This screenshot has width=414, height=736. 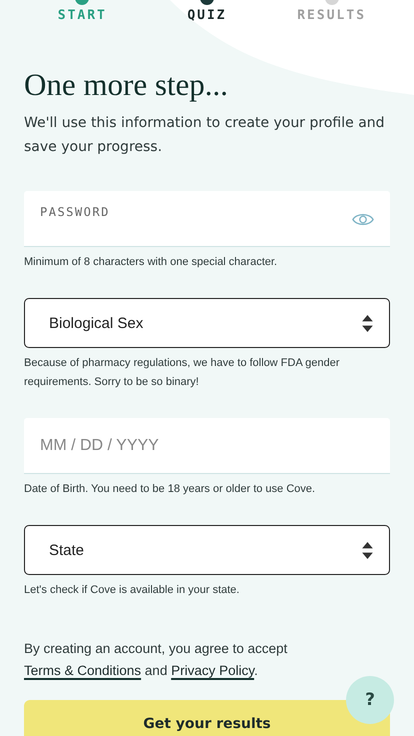 I want to click on dropdown: State, so click(x=207, y=550).